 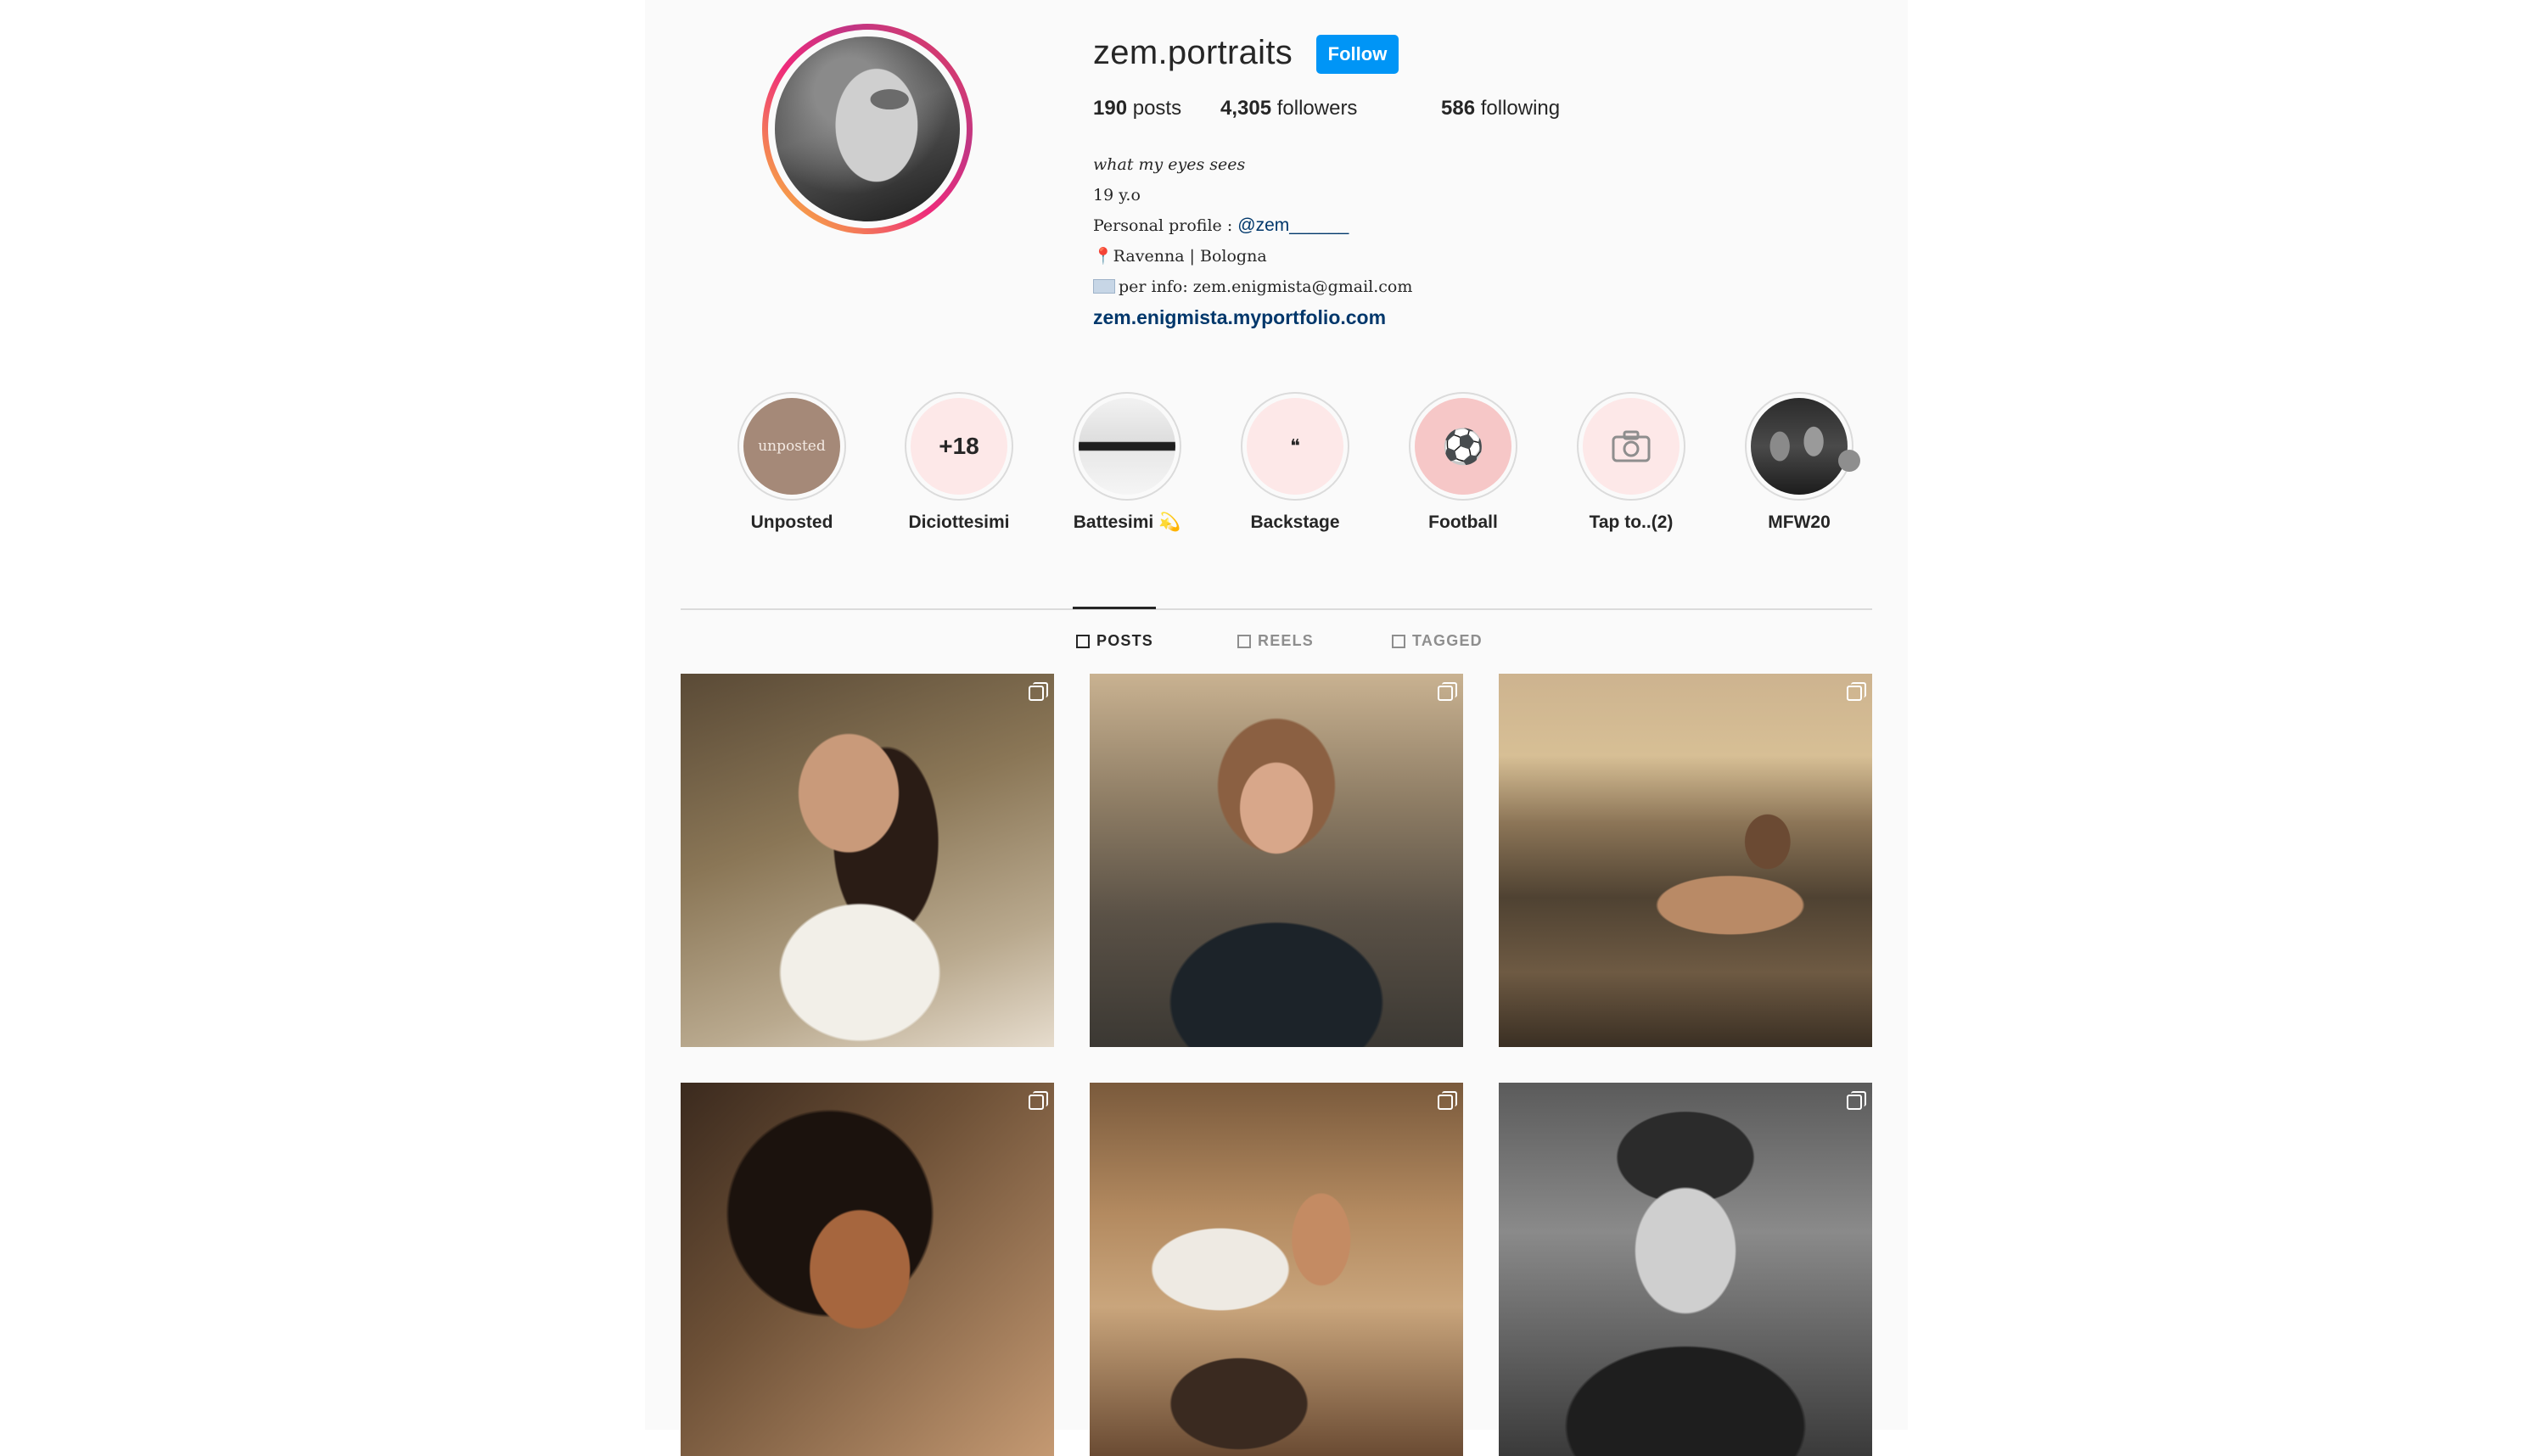 What do you see at coordinates (959, 447) in the screenshot?
I see `highlight-cover: +18` at bounding box center [959, 447].